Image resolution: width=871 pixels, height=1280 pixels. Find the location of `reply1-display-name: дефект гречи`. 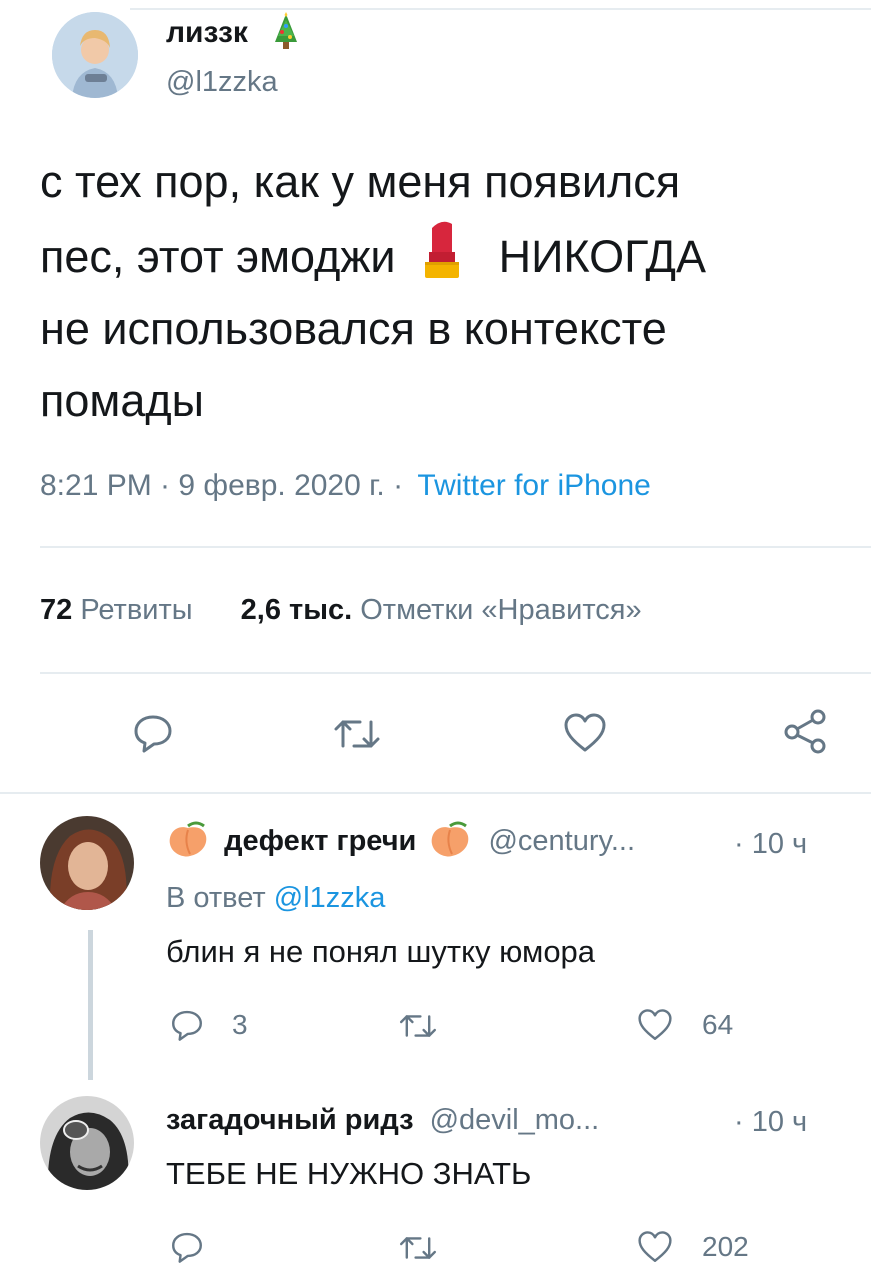

reply1-display-name: дефект гречи is located at coordinates (320, 841).